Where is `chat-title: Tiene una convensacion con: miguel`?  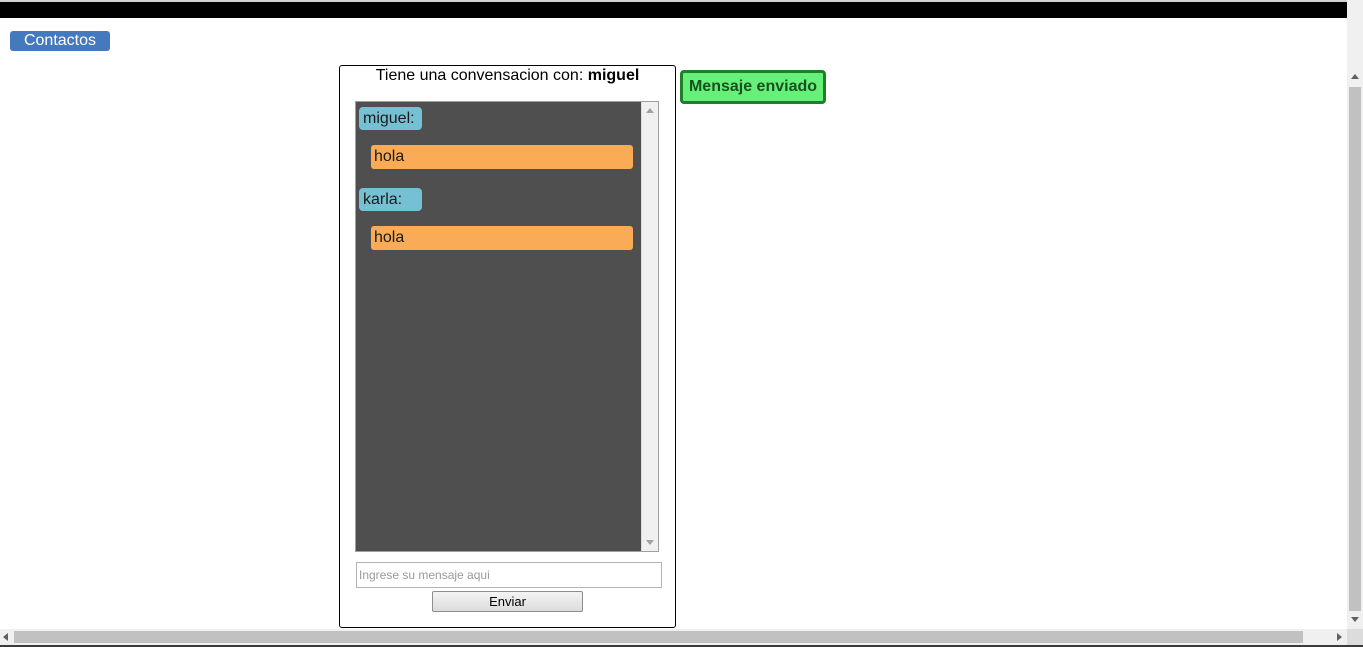
chat-title: Tiene una convensacion con: miguel is located at coordinates (507, 76).